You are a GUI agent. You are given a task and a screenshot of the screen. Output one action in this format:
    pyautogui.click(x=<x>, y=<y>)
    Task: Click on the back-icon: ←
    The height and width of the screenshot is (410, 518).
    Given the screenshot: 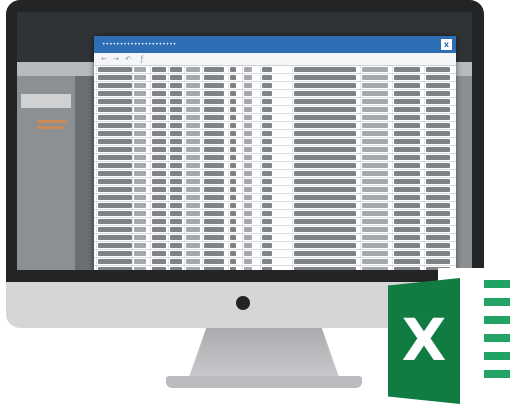 What is the action you would take?
    pyautogui.click(x=104, y=59)
    